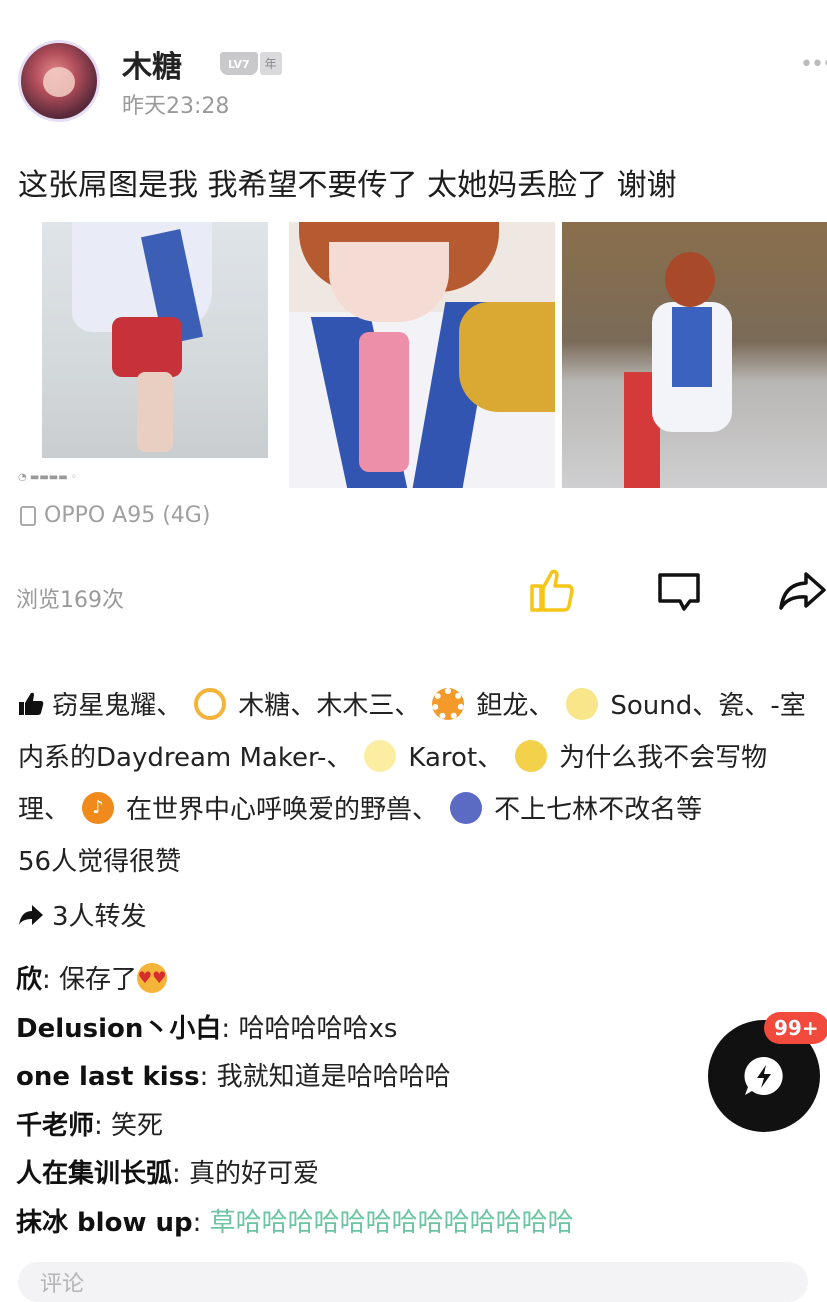 The image size is (827, 1302). I want to click on avatar, so click(59, 81).